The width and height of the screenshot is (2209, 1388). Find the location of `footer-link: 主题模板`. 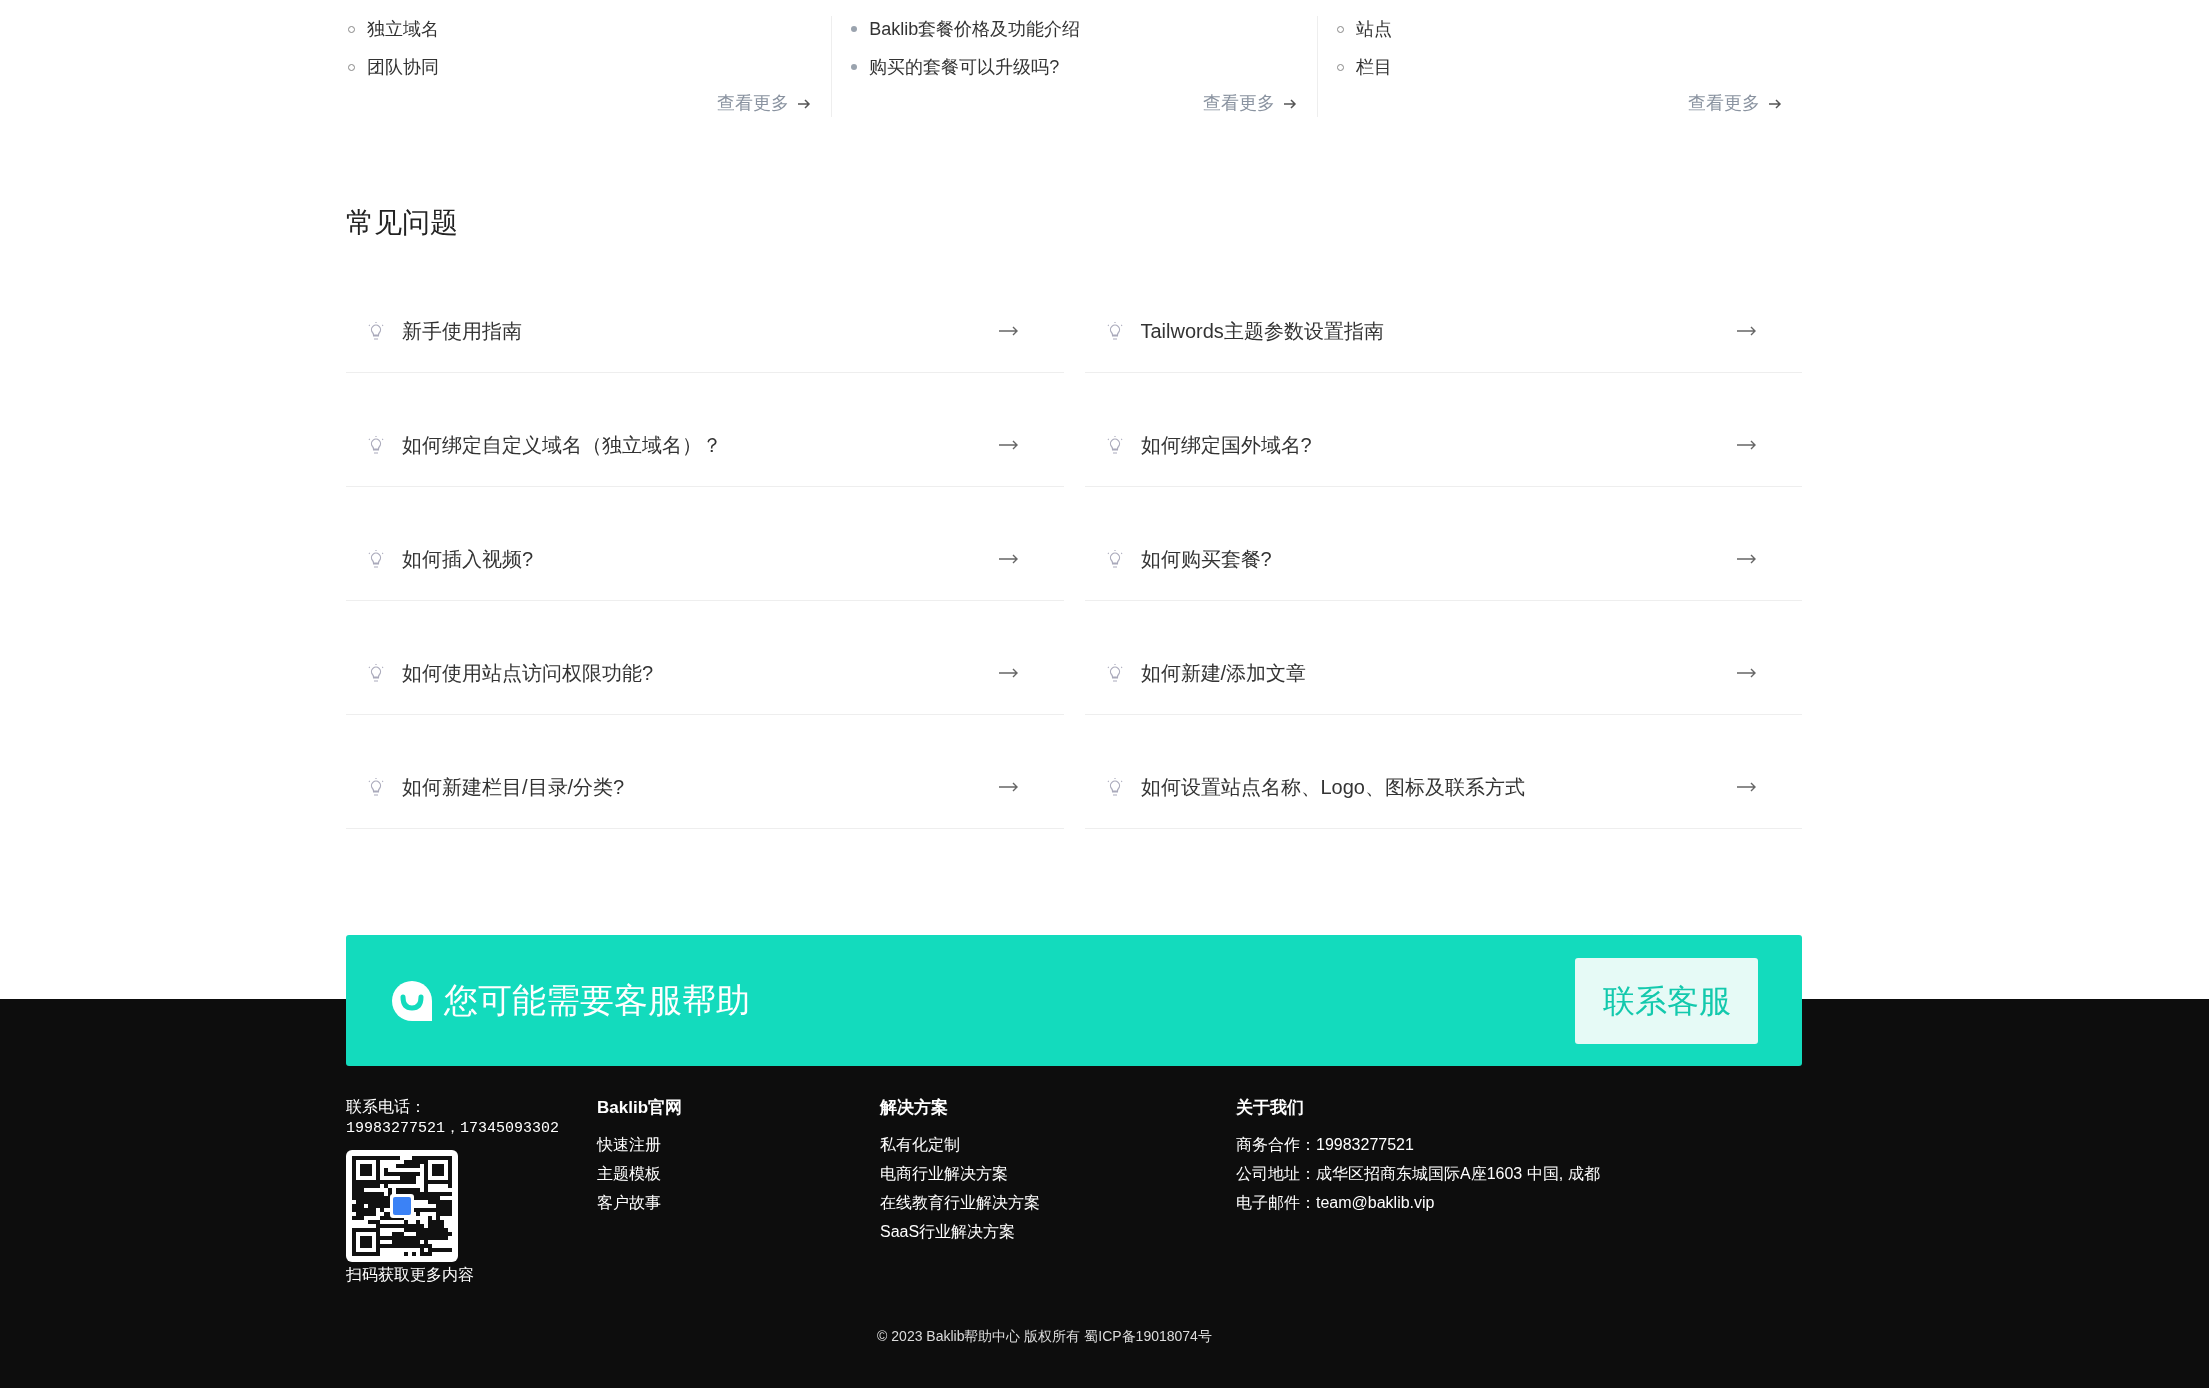

footer-link: 主题模板 is located at coordinates (738, 1173).